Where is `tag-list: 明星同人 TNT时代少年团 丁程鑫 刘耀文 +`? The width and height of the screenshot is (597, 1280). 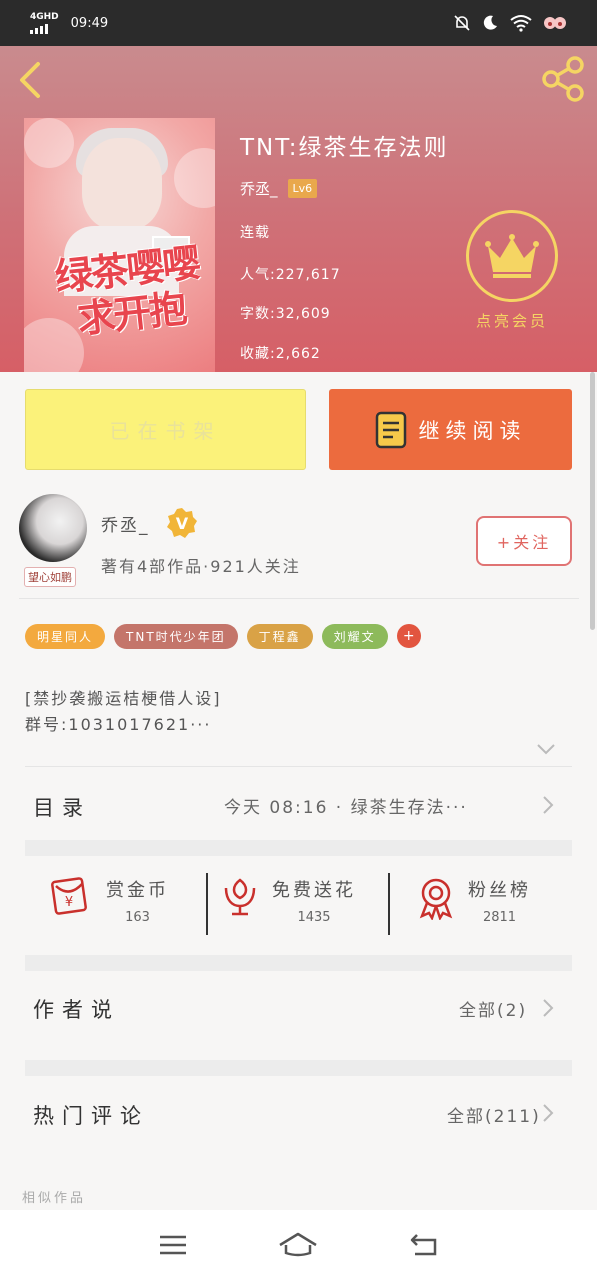
tag-list: 明星同人 TNT时代少年团 丁程鑫 刘耀文 + is located at coordinates (223, 636).